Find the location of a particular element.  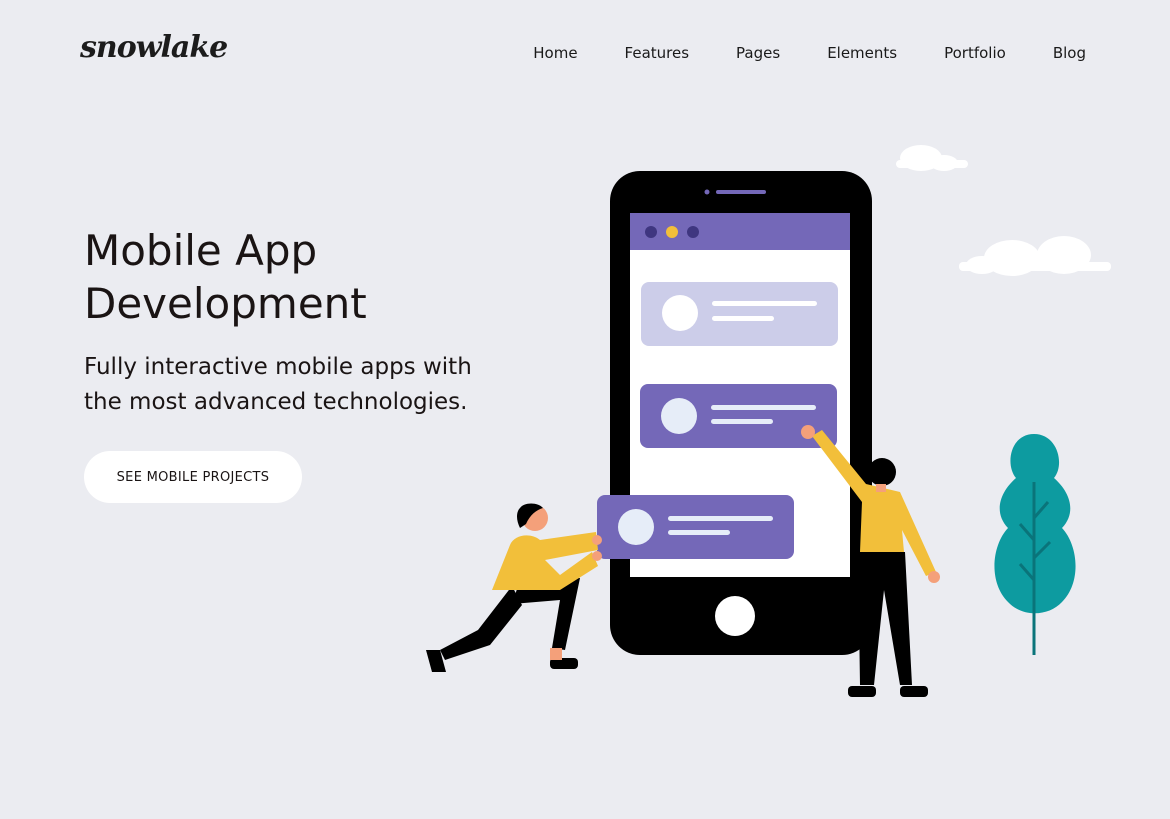

tree is located at coordinates (1035, 544).